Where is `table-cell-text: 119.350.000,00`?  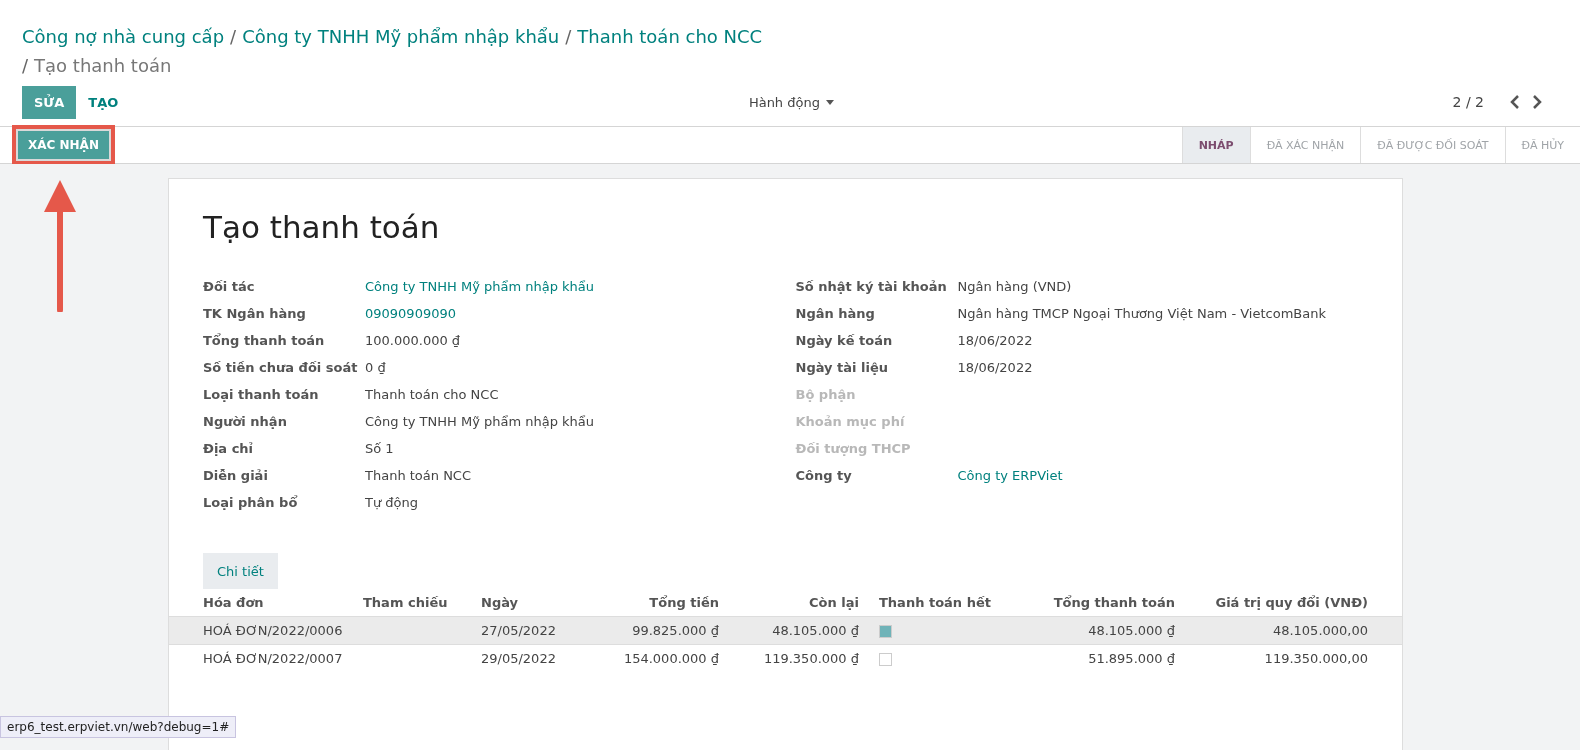 table-cell-text: 119.350.000,00 is located at coordinates (1316, 659).